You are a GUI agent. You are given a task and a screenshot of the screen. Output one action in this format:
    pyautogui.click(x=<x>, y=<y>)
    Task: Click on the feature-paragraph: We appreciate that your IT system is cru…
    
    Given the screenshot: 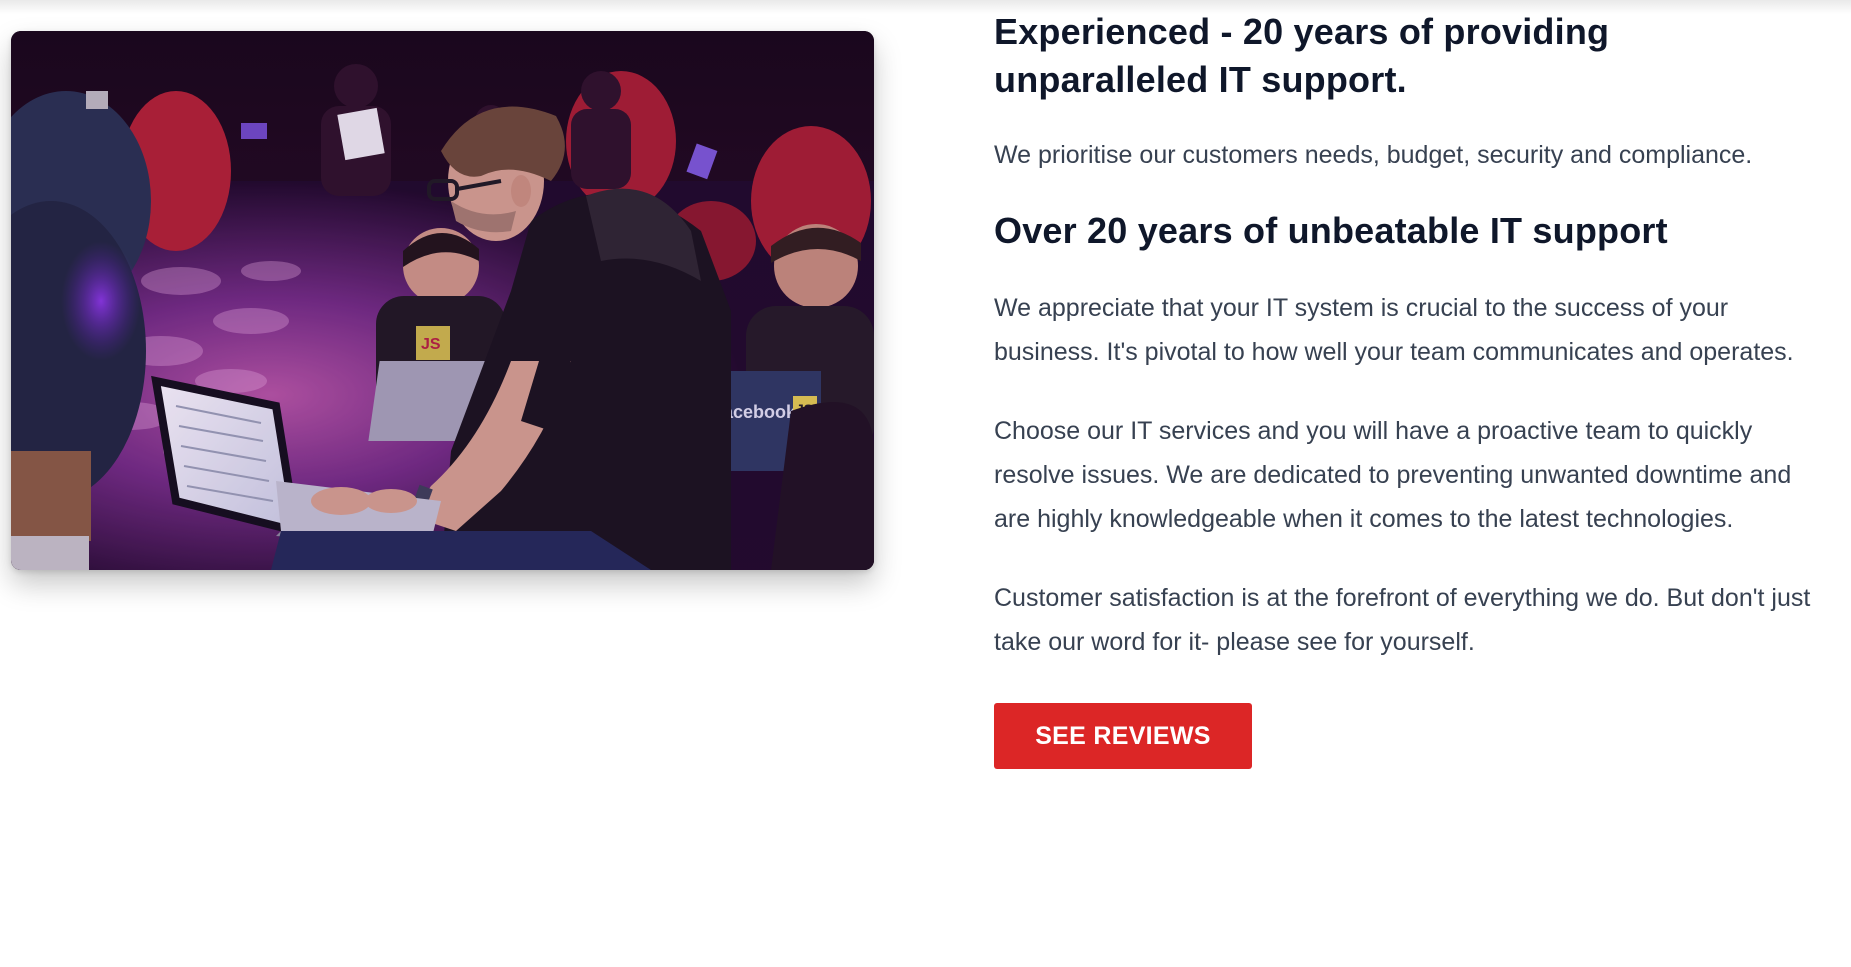 What is the action you would take?
    pyautogui.click(x=1394, y=330)
    